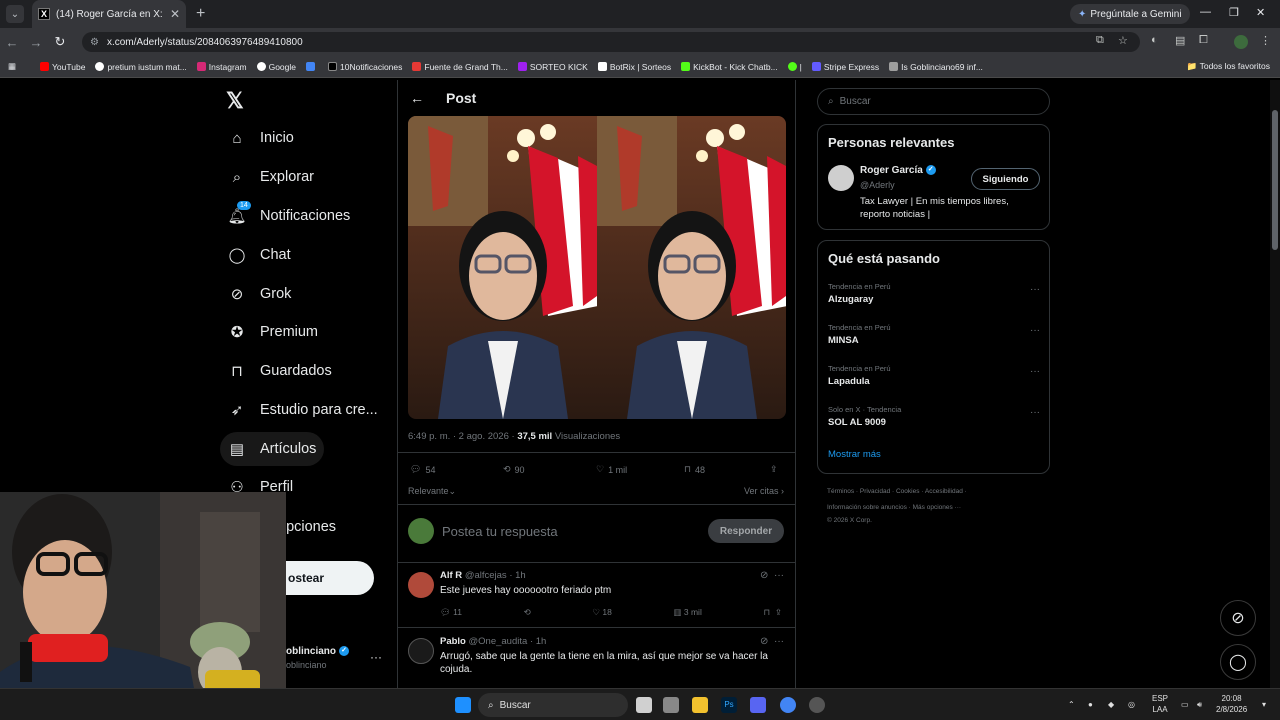 Image resolution: width=1280 pixels, height=720 pixels. What do you see at coordinates (687, 612) in the screenshot?
I see `views-action: ▥ 3 mil` at bounding box center [687, 612].